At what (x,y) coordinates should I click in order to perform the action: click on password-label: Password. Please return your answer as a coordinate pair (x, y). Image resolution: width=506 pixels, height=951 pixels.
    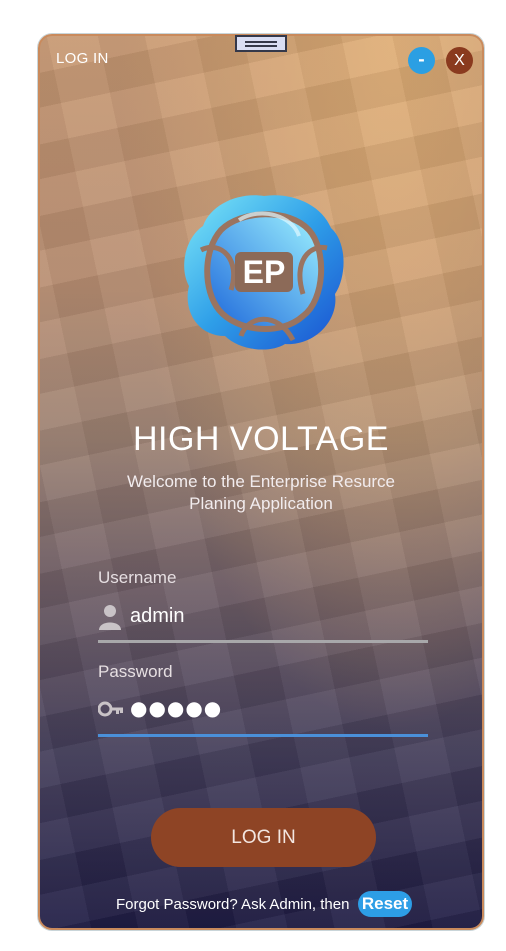
    Looking at the image, I should click on (135, 671).